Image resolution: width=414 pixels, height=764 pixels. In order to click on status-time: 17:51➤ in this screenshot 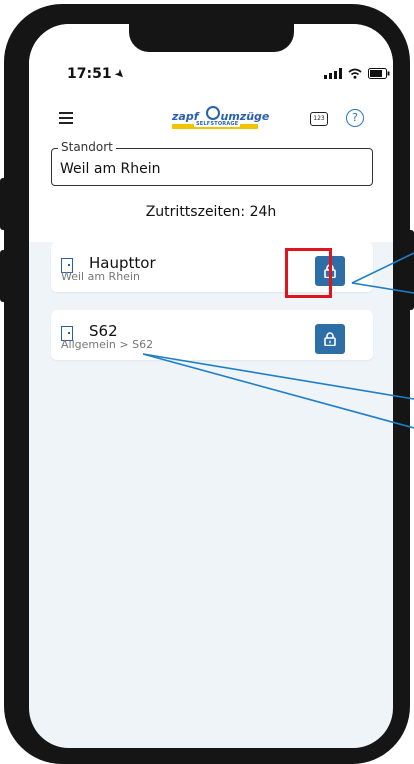, I will do `click(98, 74)`.